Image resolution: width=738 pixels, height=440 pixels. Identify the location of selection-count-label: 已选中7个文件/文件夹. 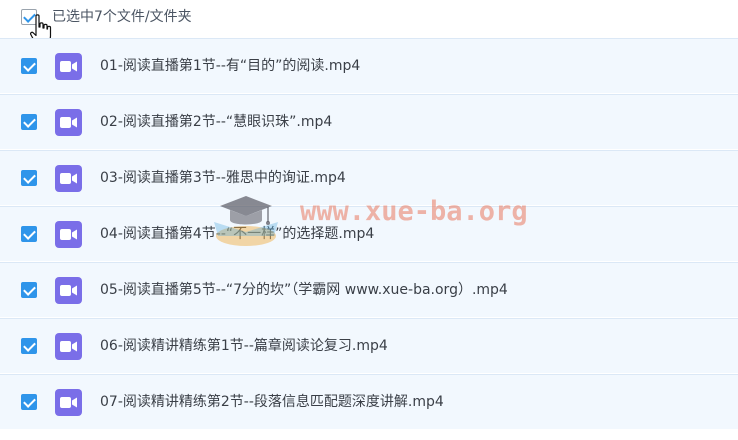
(122, 17).